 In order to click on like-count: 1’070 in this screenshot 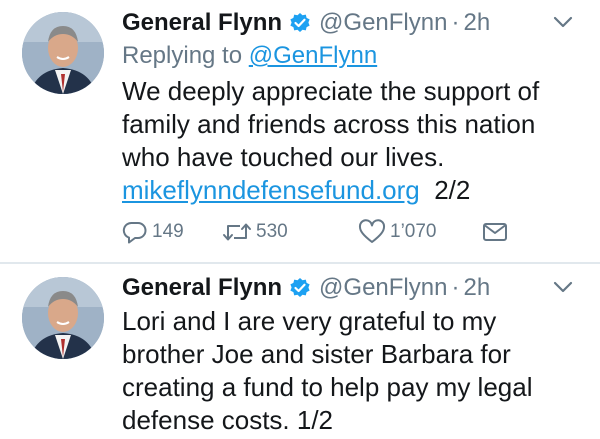, I will do `click(413, 231)`.